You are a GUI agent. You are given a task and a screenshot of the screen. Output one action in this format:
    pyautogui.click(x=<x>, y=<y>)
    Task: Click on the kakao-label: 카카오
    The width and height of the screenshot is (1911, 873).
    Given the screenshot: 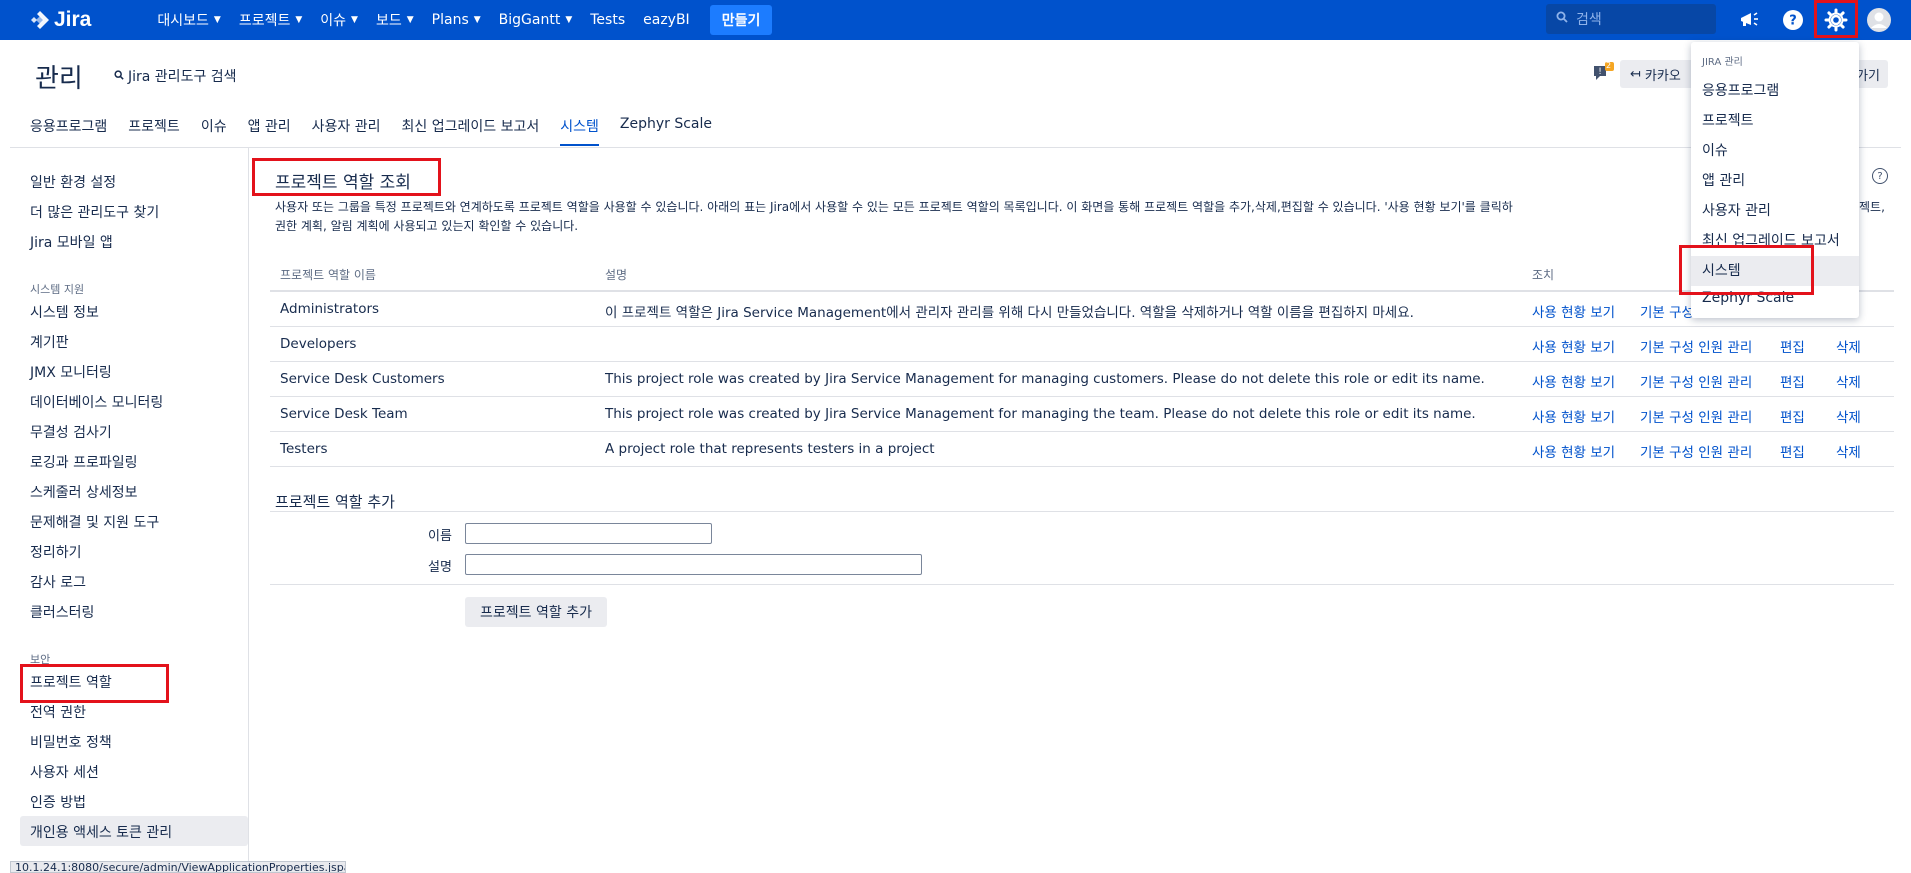 What is the action you would take?
    pyautogui.click(x=1662, y=76)
    